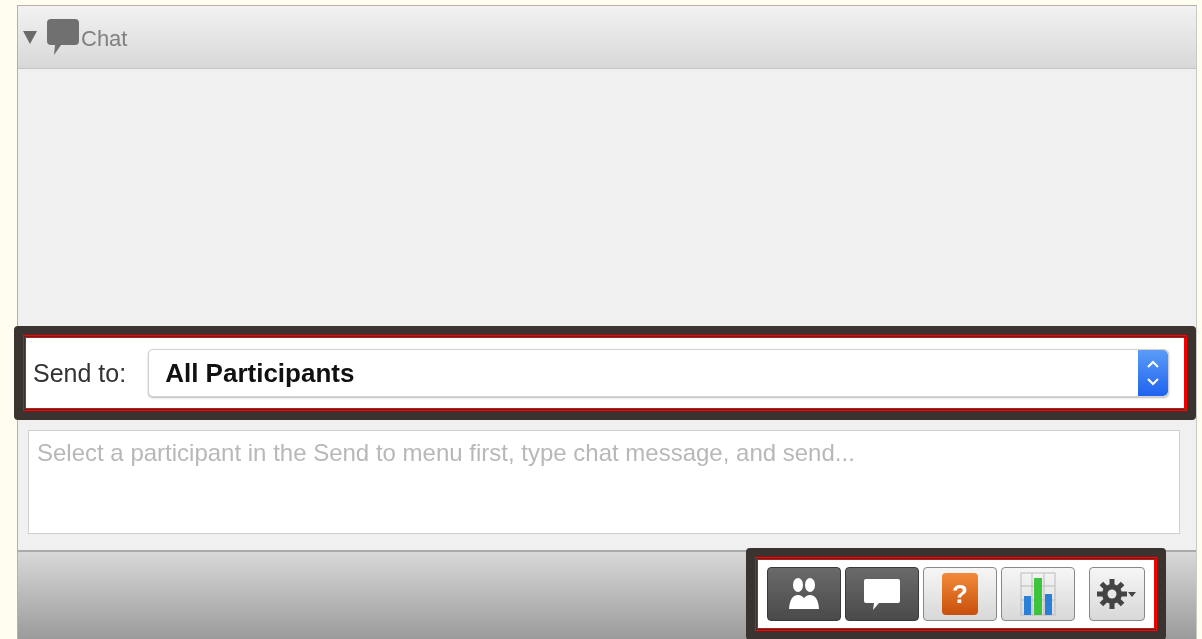  I want to click on gear-icon, so click(1117, 594).